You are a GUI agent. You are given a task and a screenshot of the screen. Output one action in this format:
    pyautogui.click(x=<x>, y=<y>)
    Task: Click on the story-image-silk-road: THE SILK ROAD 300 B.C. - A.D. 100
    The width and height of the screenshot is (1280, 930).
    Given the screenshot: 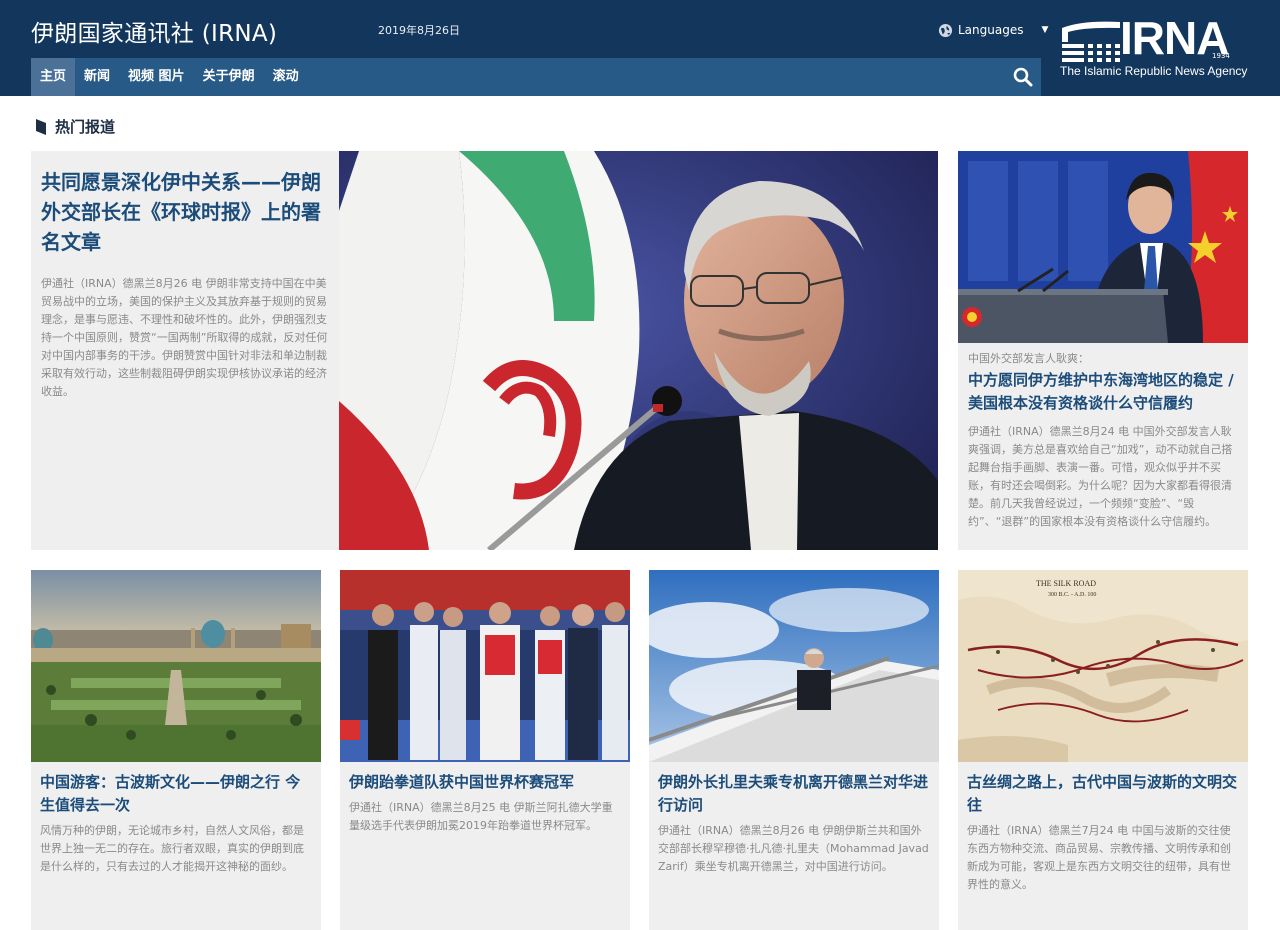 What is the action you would take?
    pyautogui.click(x=1103, y=666)
    